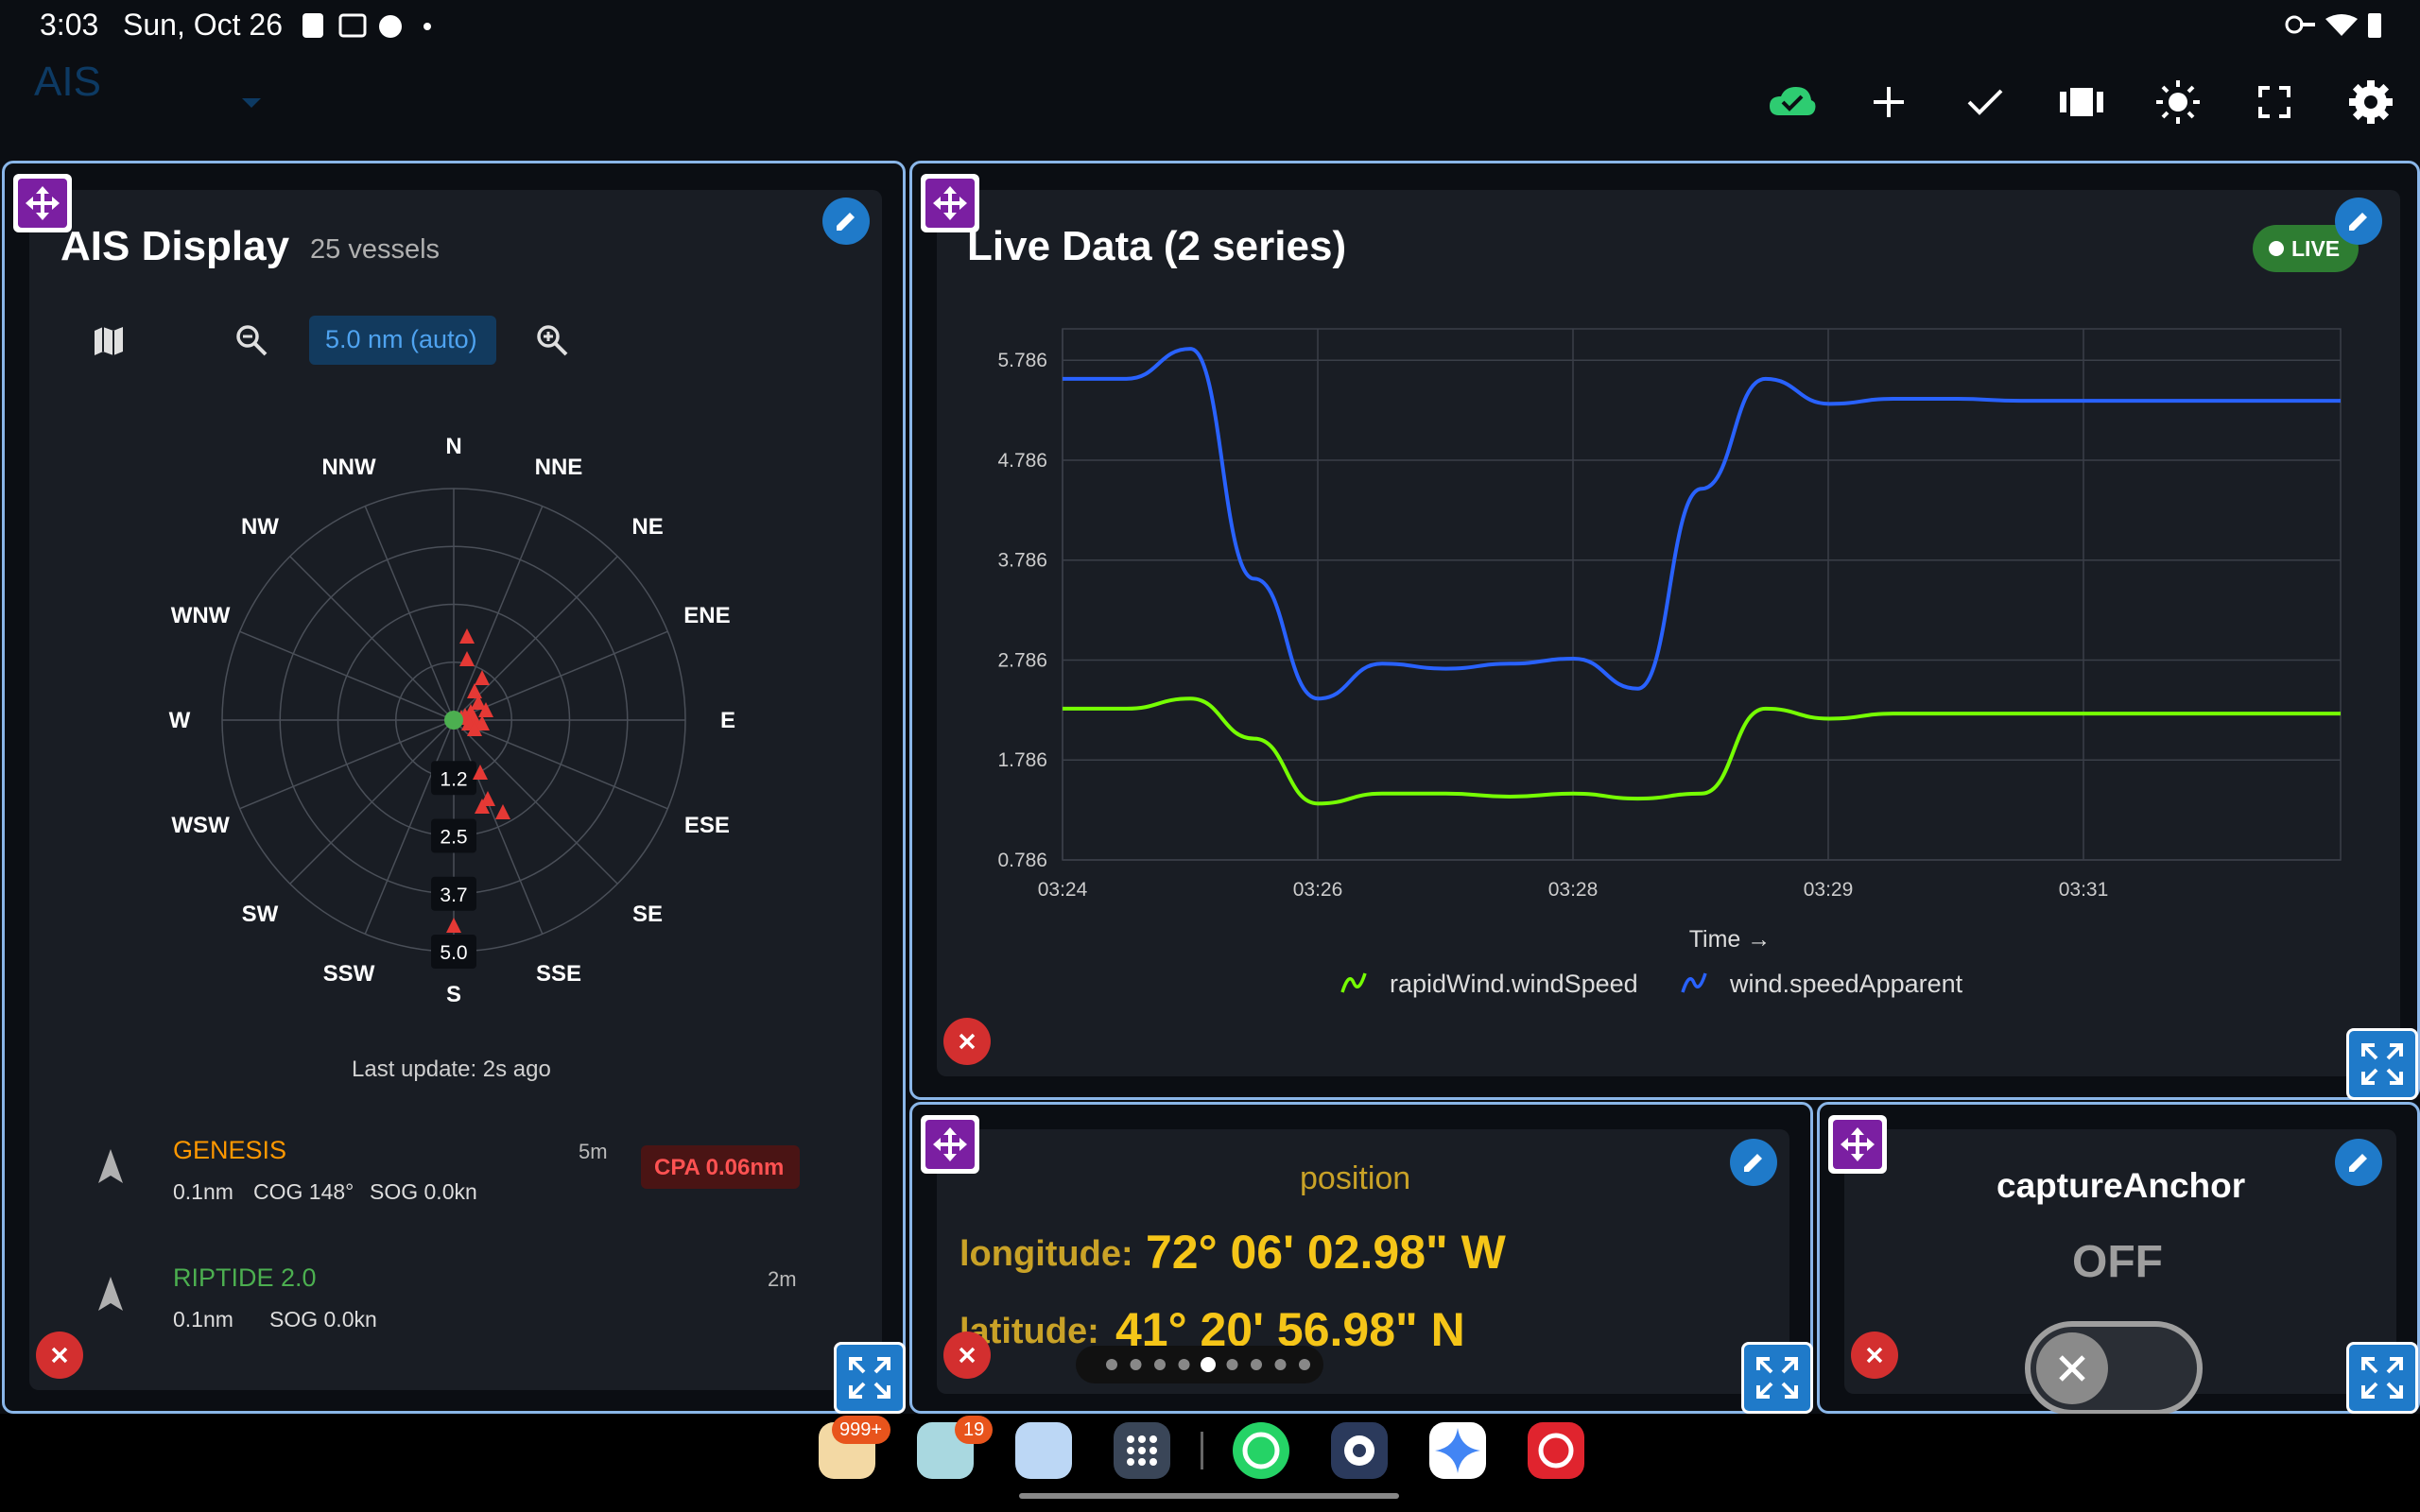 The height and width of the screenshot is (1512, 2420). What do you see at coordinates (552, 340) in the screenshot?
I see `zoom-in-icon` at bounding box center [552, 340].